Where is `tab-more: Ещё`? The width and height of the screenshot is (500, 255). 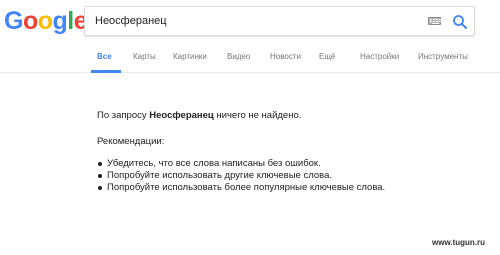
tab-more: Ещё is located at coordinates (327, 56).